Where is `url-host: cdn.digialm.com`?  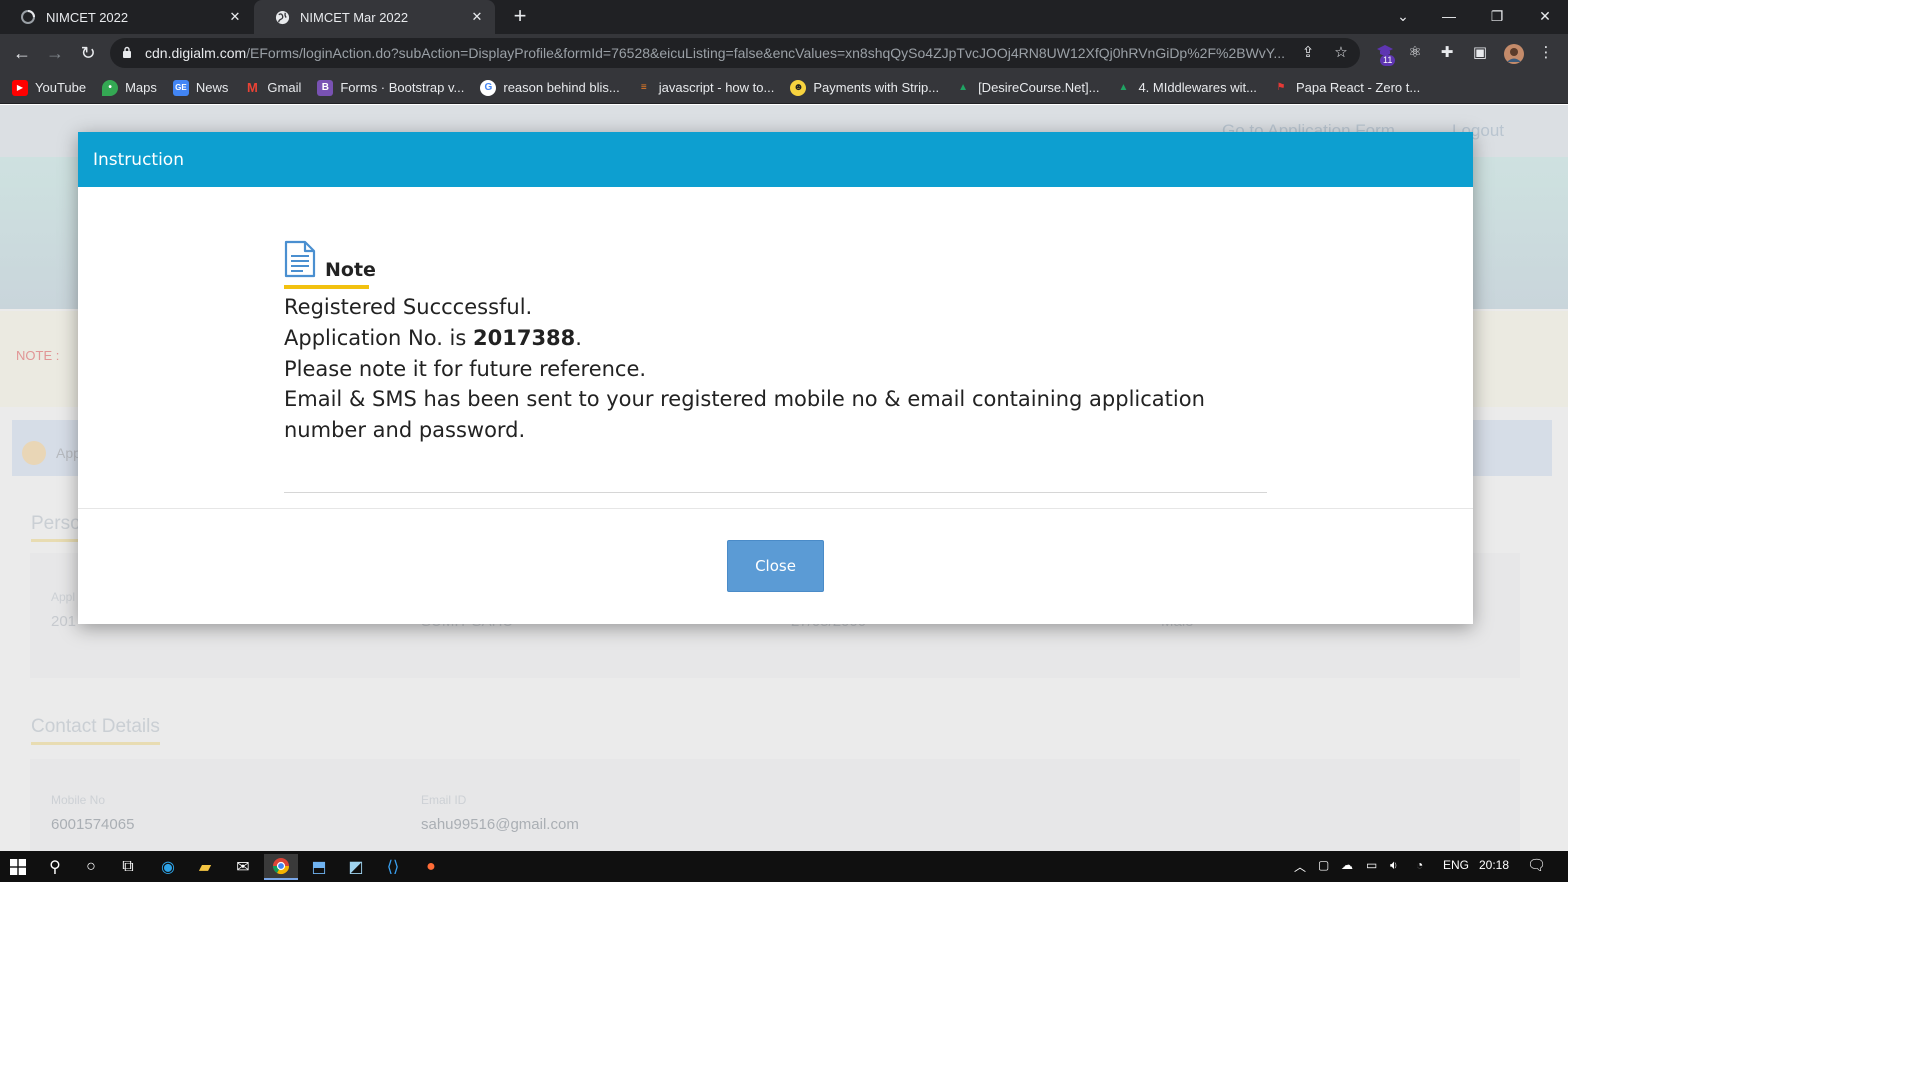
url-host: cdn.digialm.com is located at coordinates (196, 53).